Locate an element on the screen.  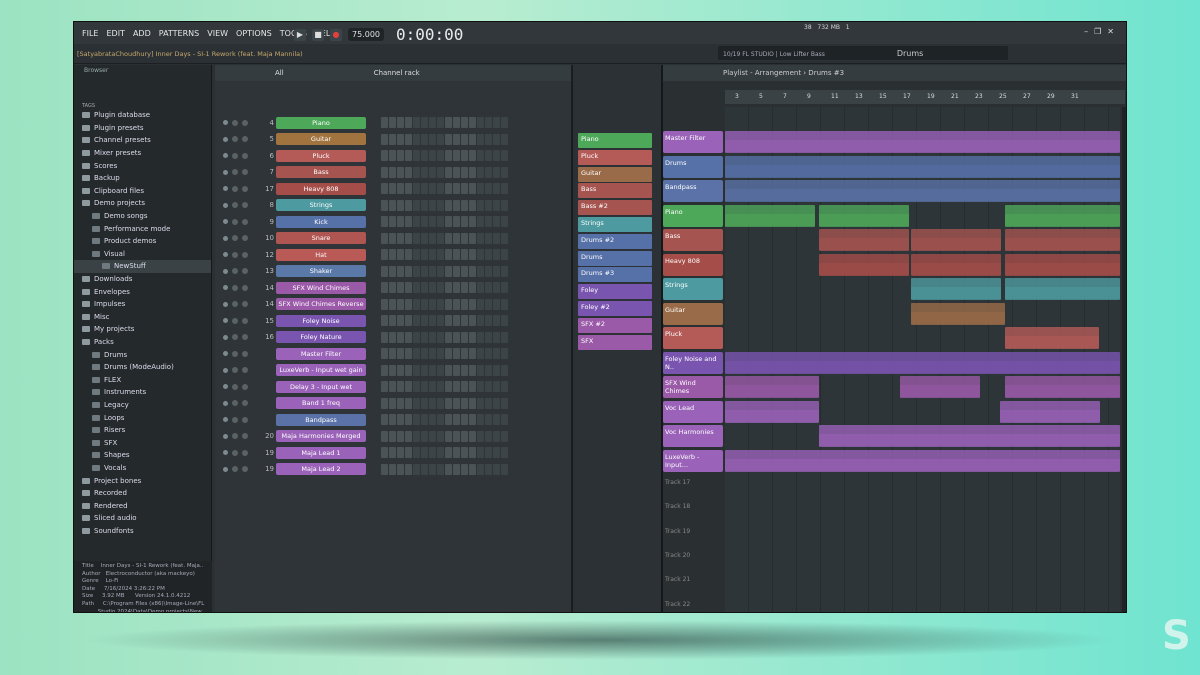
channel-name-button: SFX Wind Chimes Reverse is located at coordinates (321, 304).